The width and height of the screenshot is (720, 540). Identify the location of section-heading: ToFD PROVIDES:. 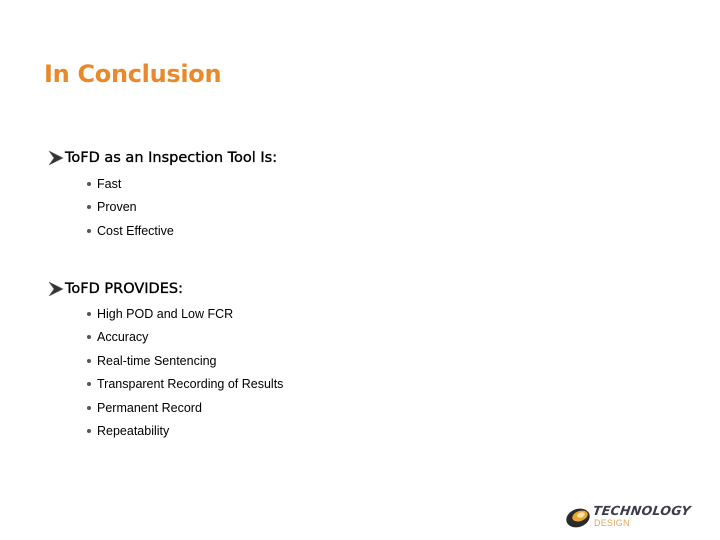
(115, 289).